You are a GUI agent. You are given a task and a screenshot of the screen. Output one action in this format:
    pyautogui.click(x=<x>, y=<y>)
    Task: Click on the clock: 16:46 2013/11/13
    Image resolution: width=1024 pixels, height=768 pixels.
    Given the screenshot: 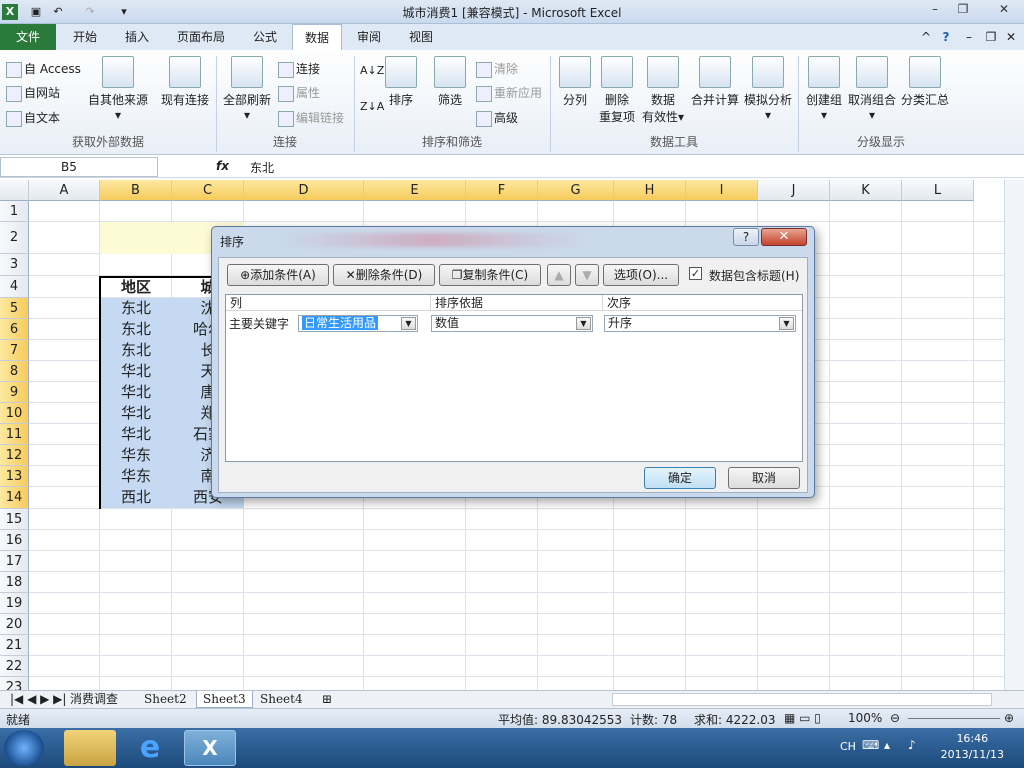 What is the action you would take?
    pyautogui.click(x=972, y=747)
    